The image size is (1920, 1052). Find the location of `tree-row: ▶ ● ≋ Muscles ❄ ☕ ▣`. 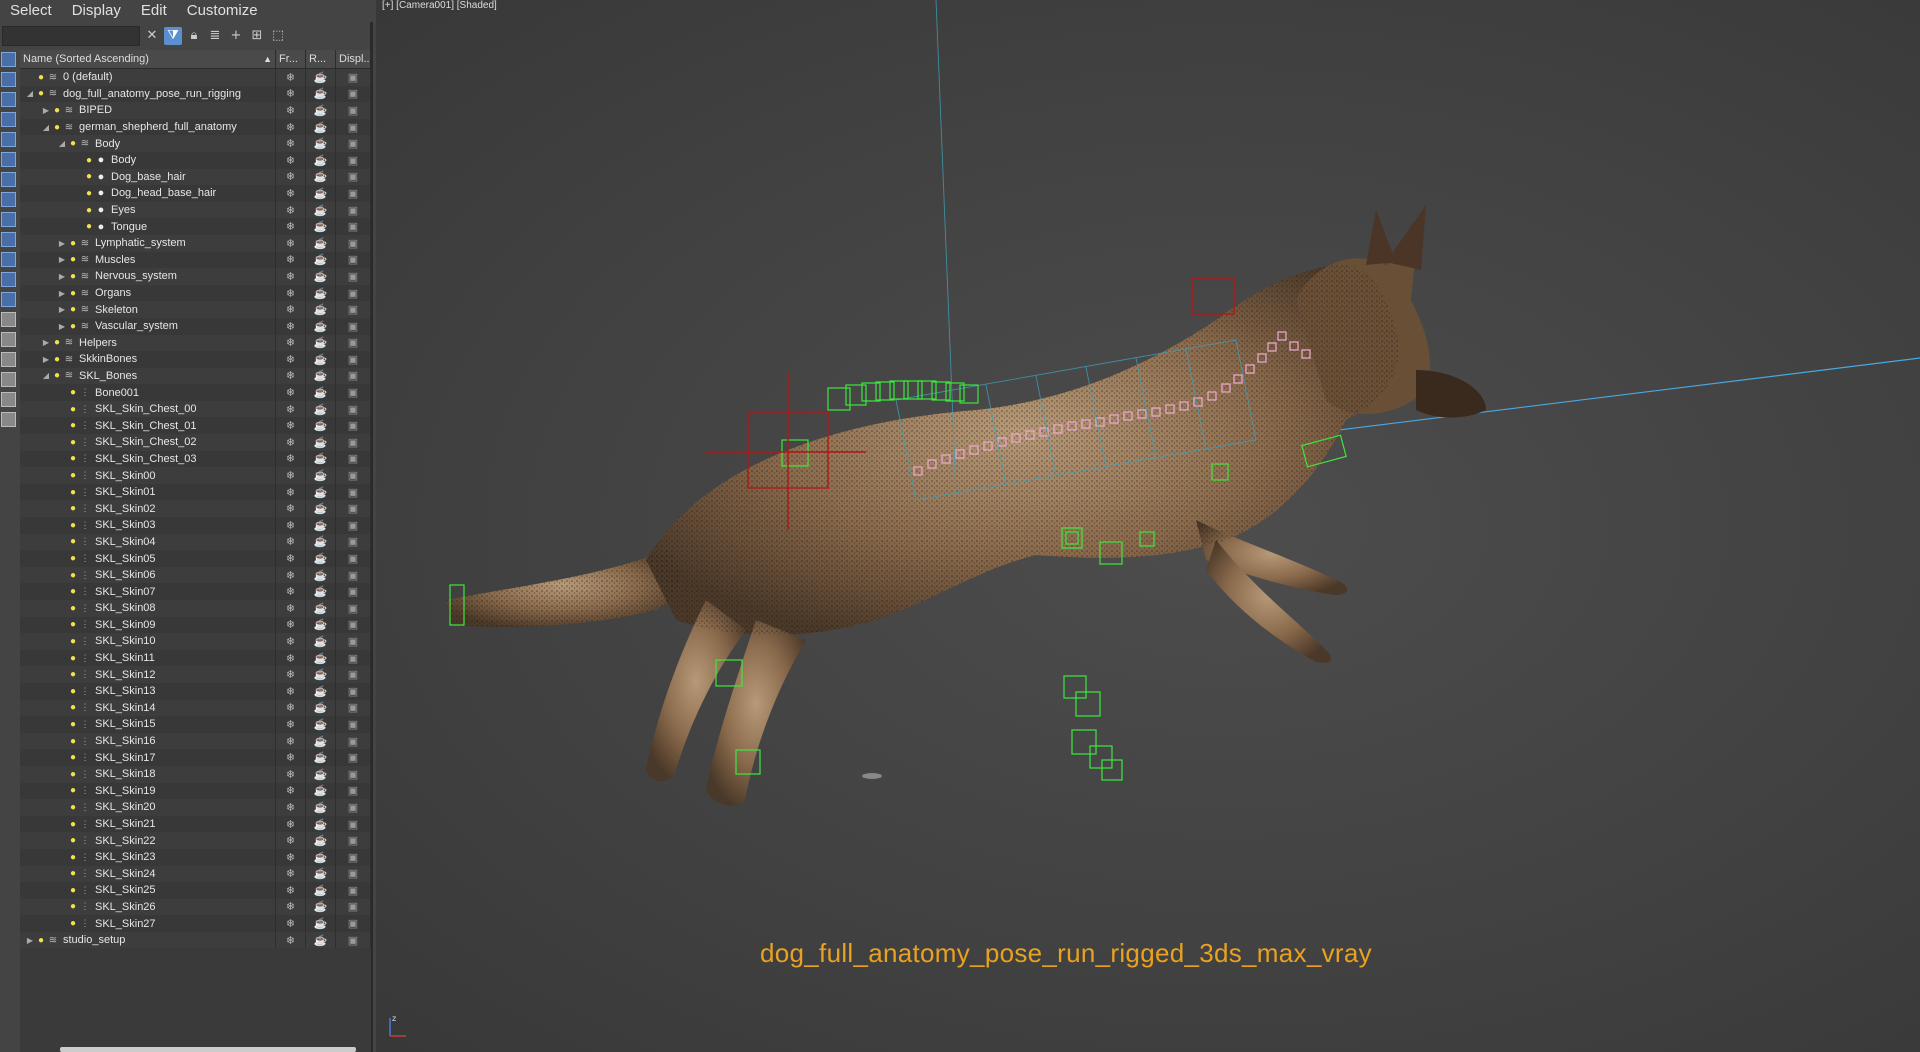

tree-row: ▶ ● ≋ Muscles ❄ ☕ ▣ is located at coordinates (195, 260).